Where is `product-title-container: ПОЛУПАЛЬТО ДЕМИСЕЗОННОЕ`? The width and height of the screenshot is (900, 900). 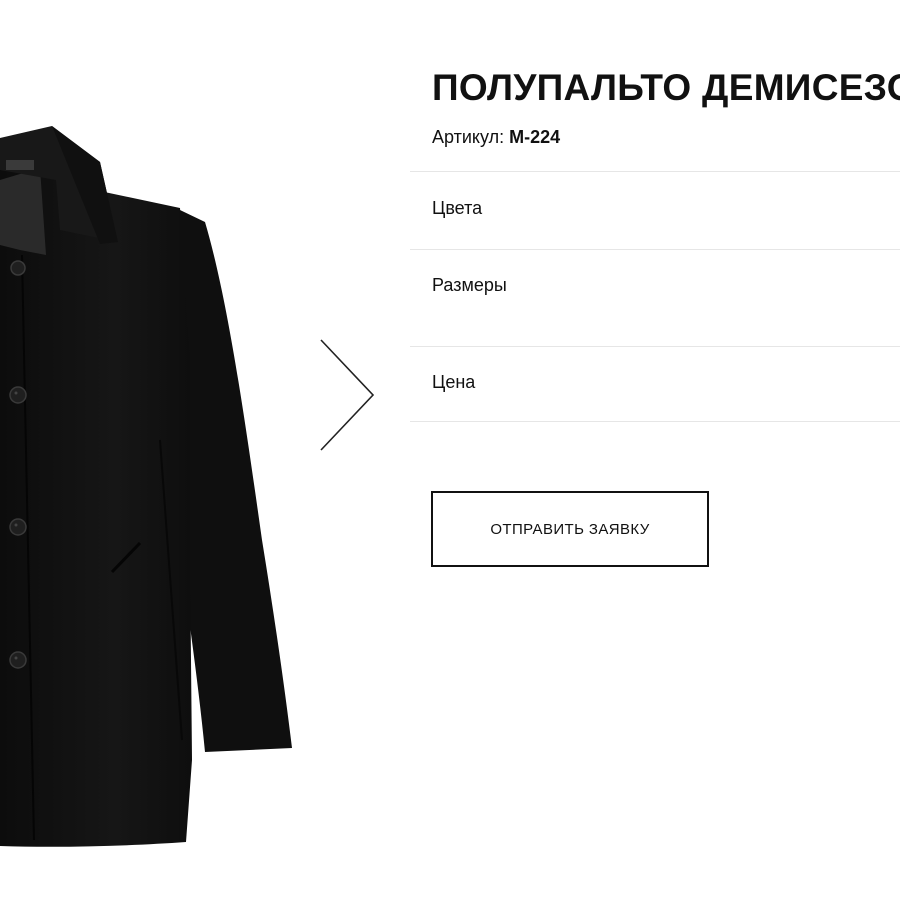
product-title-container: ПОЛУПАЛЬТО ДЕМИСЕЗОННОЕ is located at coordinates (666, 88).